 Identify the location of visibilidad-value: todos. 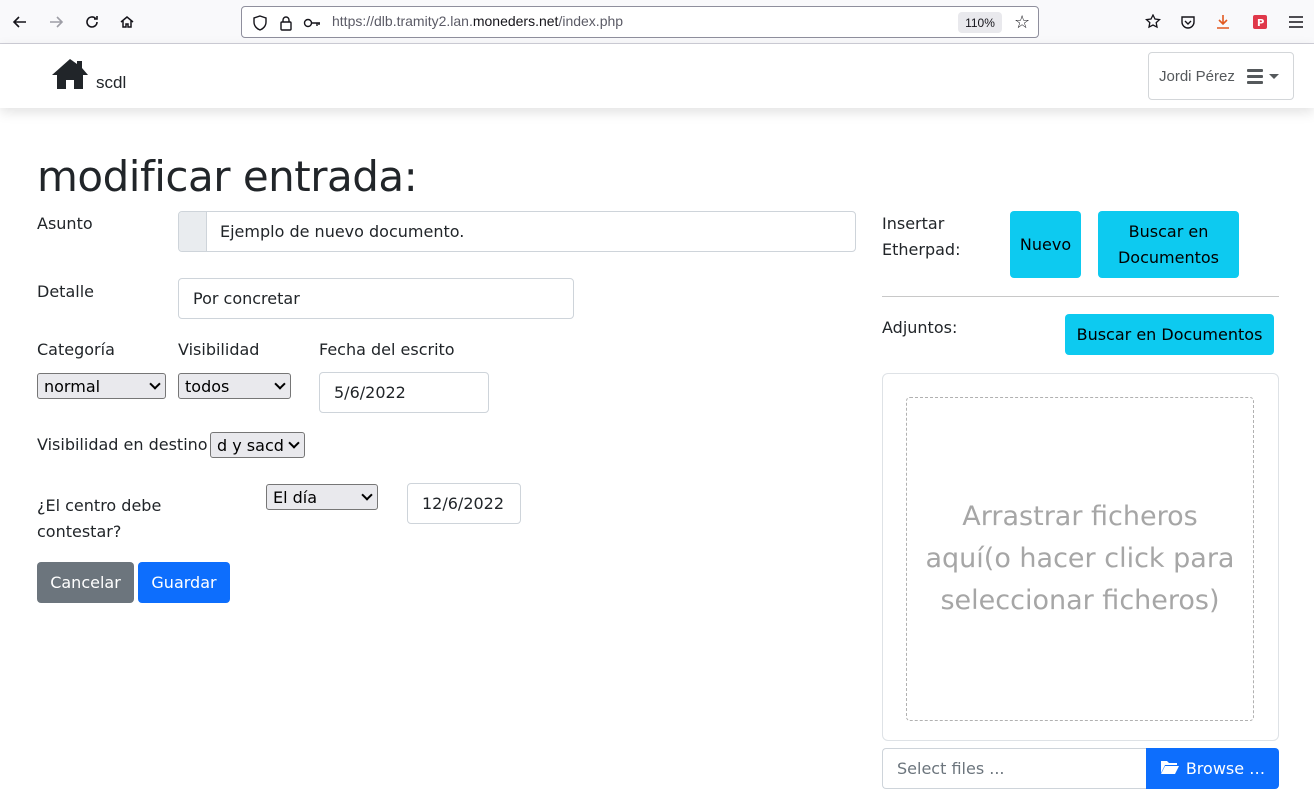
(207, 386).